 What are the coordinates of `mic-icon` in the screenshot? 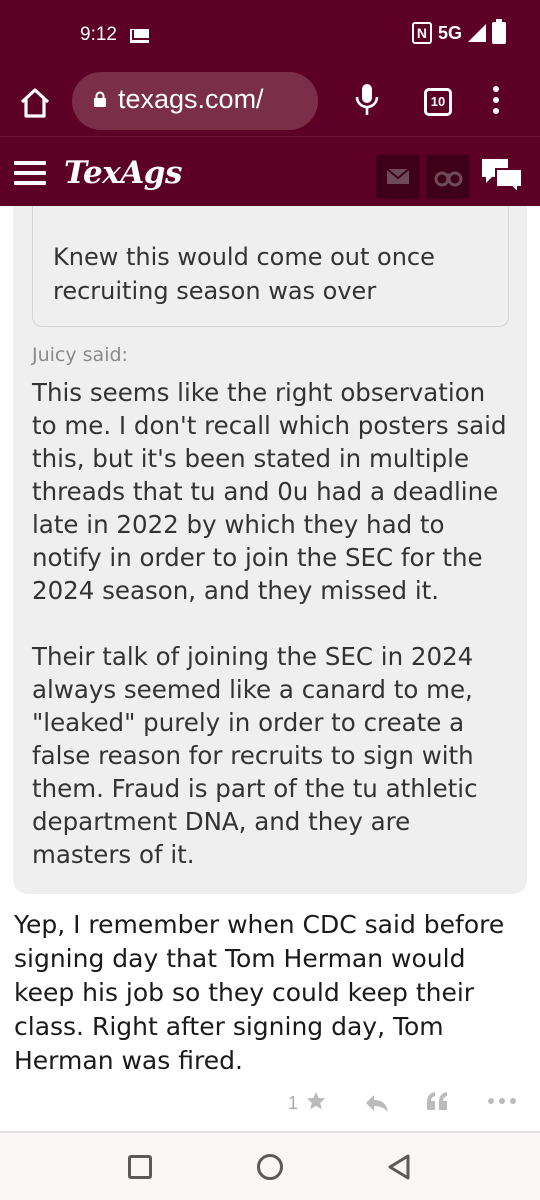 It's located at (367, 100).